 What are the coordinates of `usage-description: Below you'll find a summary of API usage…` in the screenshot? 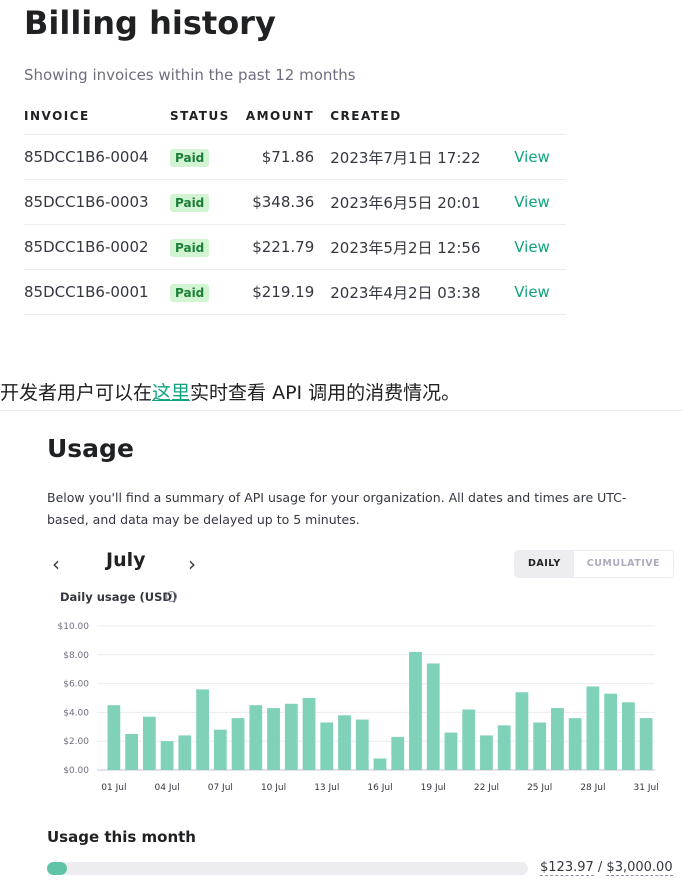 It's located at (337, 508).